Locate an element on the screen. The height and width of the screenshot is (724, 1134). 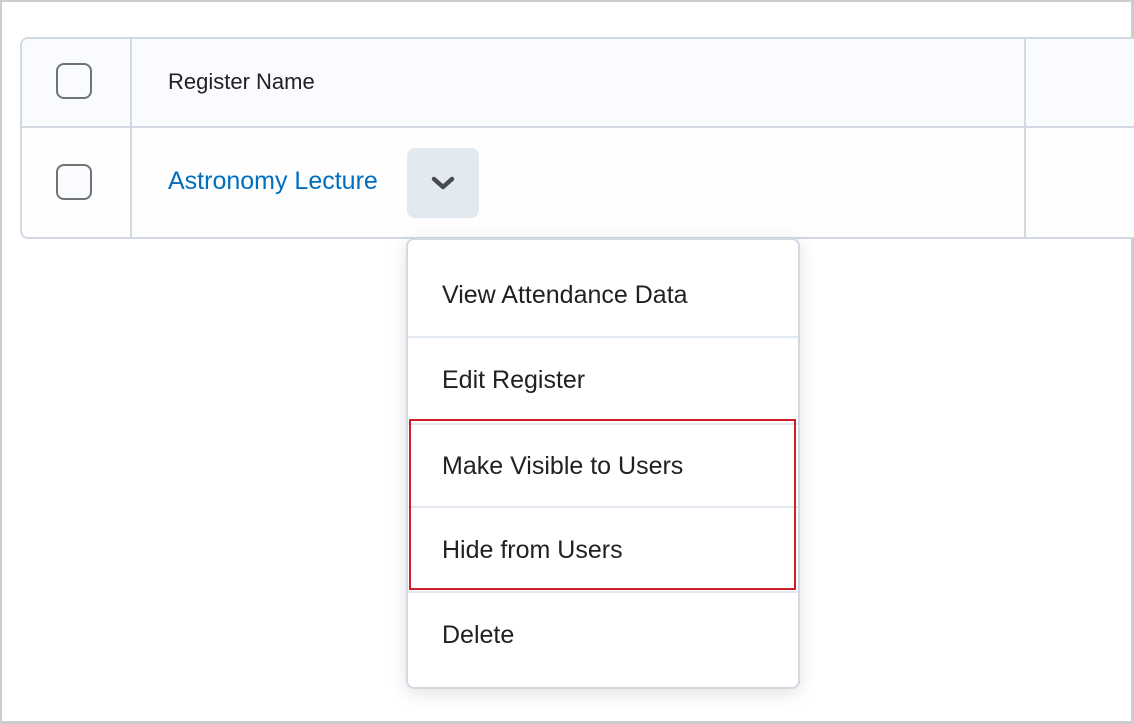
table-header-row: Register Name is located at coordinates (578, 83).